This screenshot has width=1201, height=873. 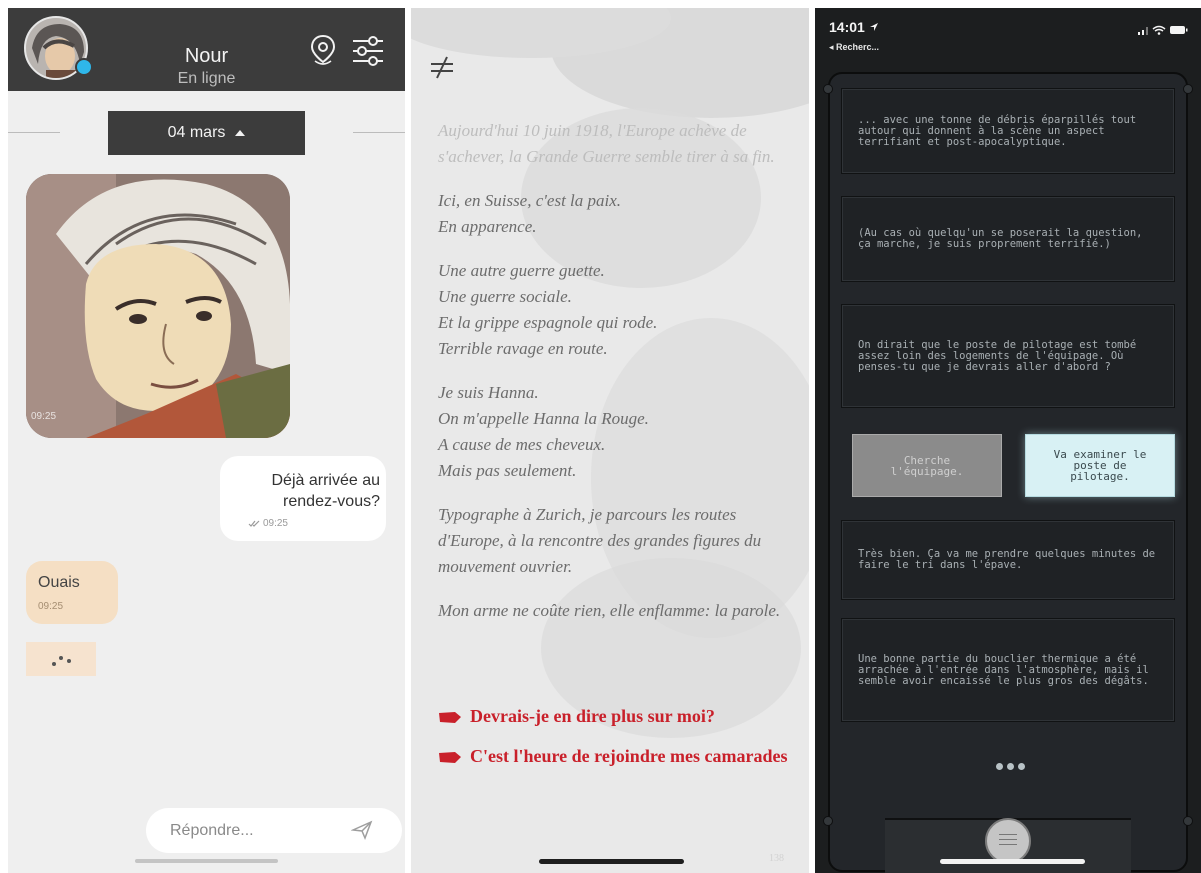 What do you see at coordinates (260, 830) in the screenshot?
I see `reply-input` at bounding box center [260, 830].